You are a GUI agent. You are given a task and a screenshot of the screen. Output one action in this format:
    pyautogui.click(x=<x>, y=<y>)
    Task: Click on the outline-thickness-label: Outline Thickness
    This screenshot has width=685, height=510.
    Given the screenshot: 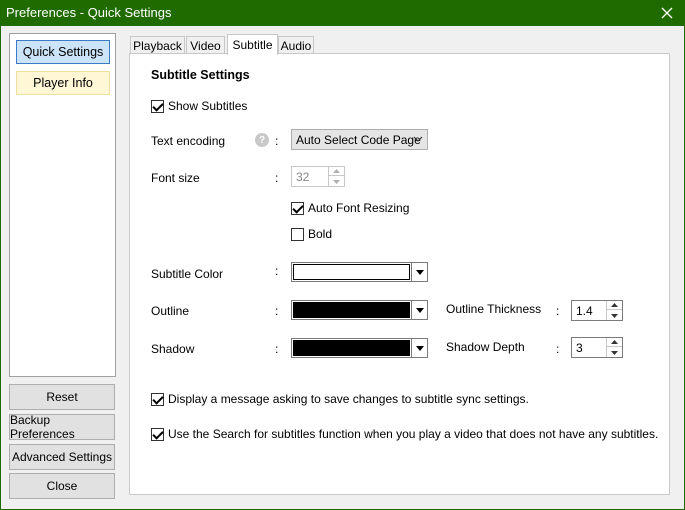 What is the action you would take?
    pyautogui.click(x=494, y=309)
    